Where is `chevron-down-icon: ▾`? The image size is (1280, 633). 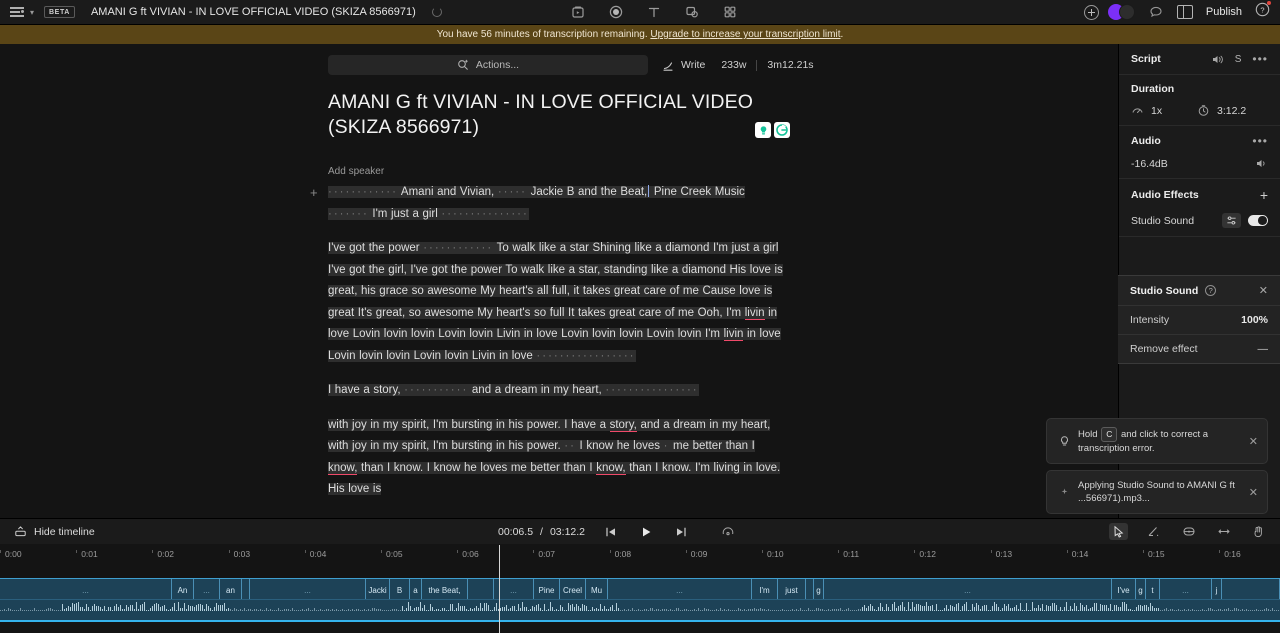 chevron-down-icon: ▾ is located at coordinates (32, 12).